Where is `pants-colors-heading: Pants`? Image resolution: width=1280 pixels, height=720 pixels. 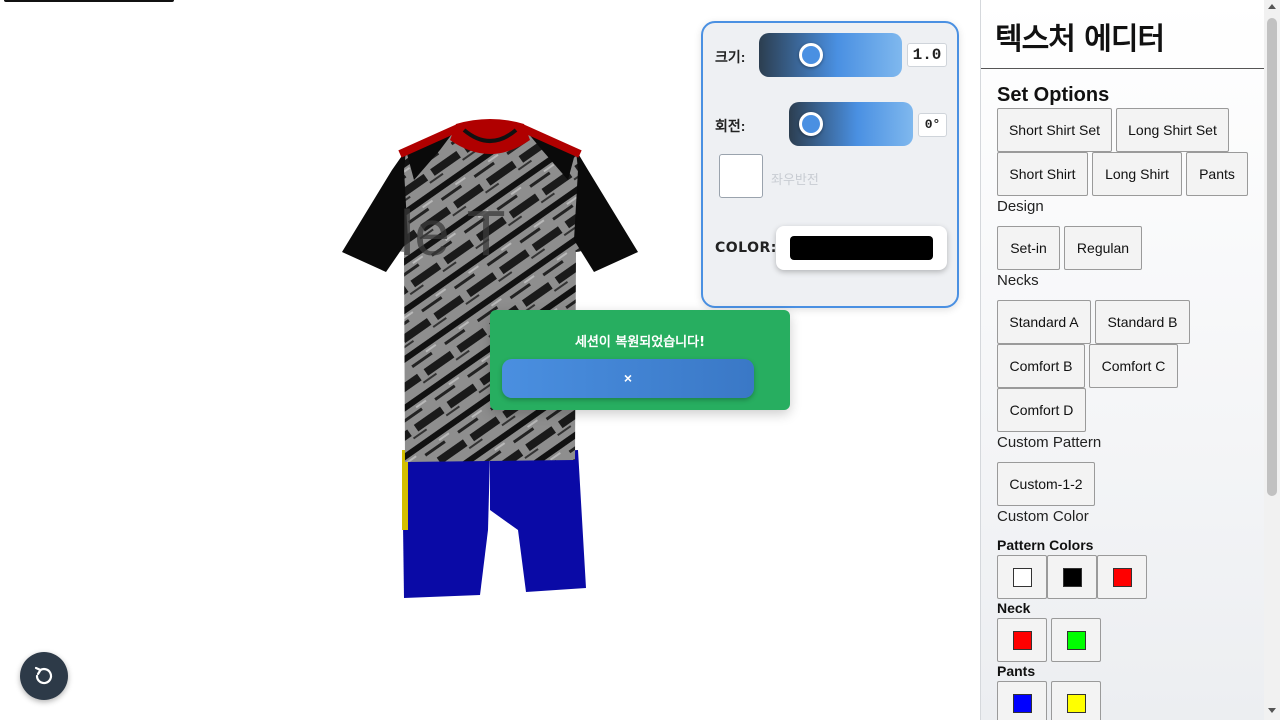 pants-colors-heading: Pants is located at coordinates (1016, 671).